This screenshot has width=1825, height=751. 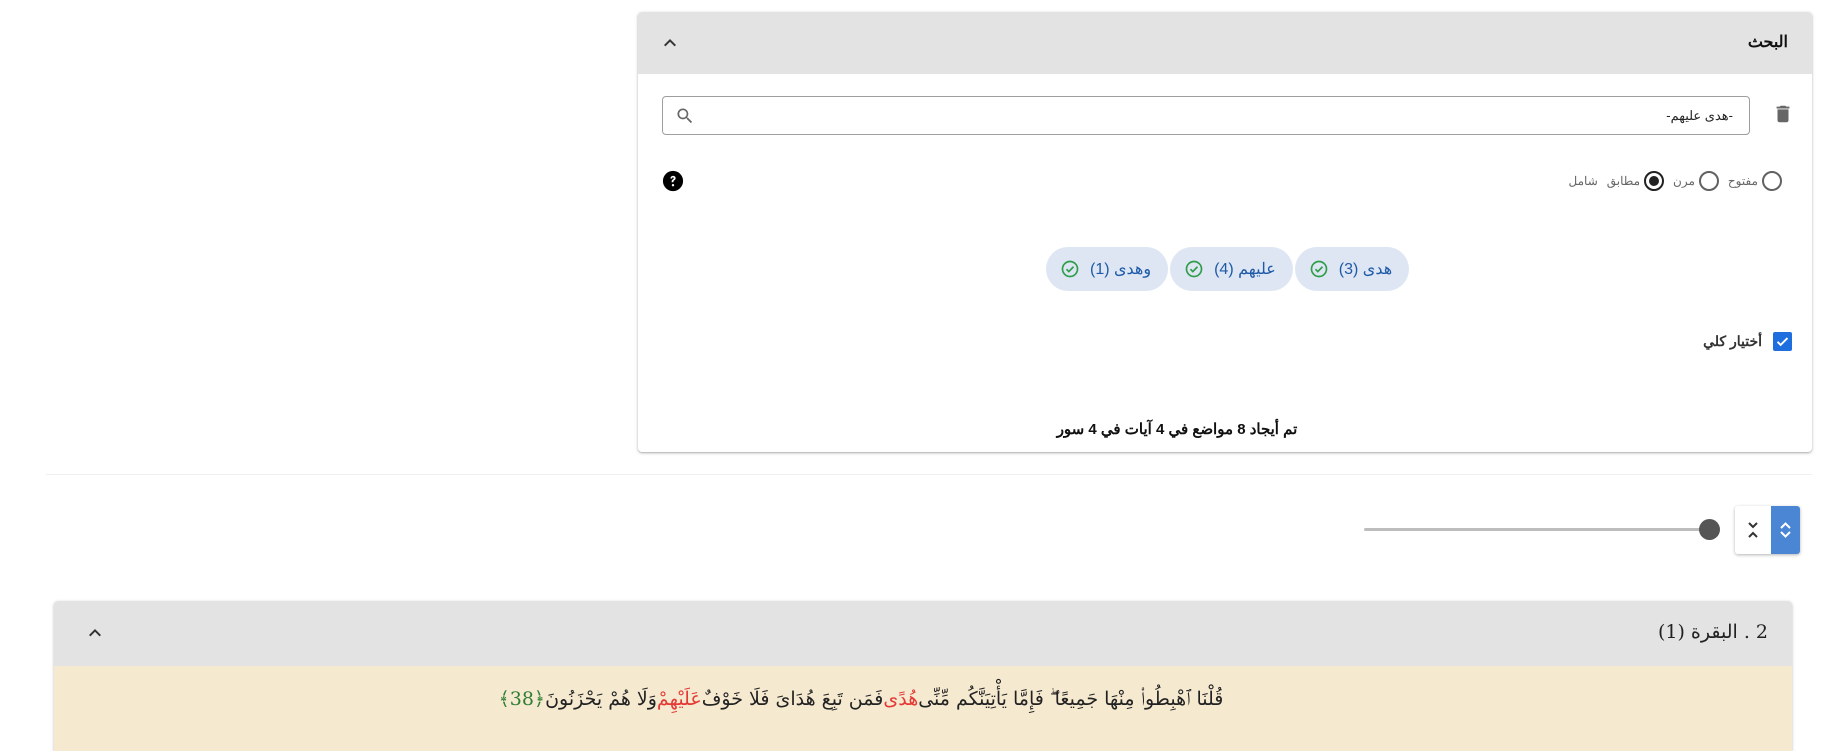 I want to click on expand-collapse-group, so click(x=1767, y=530).